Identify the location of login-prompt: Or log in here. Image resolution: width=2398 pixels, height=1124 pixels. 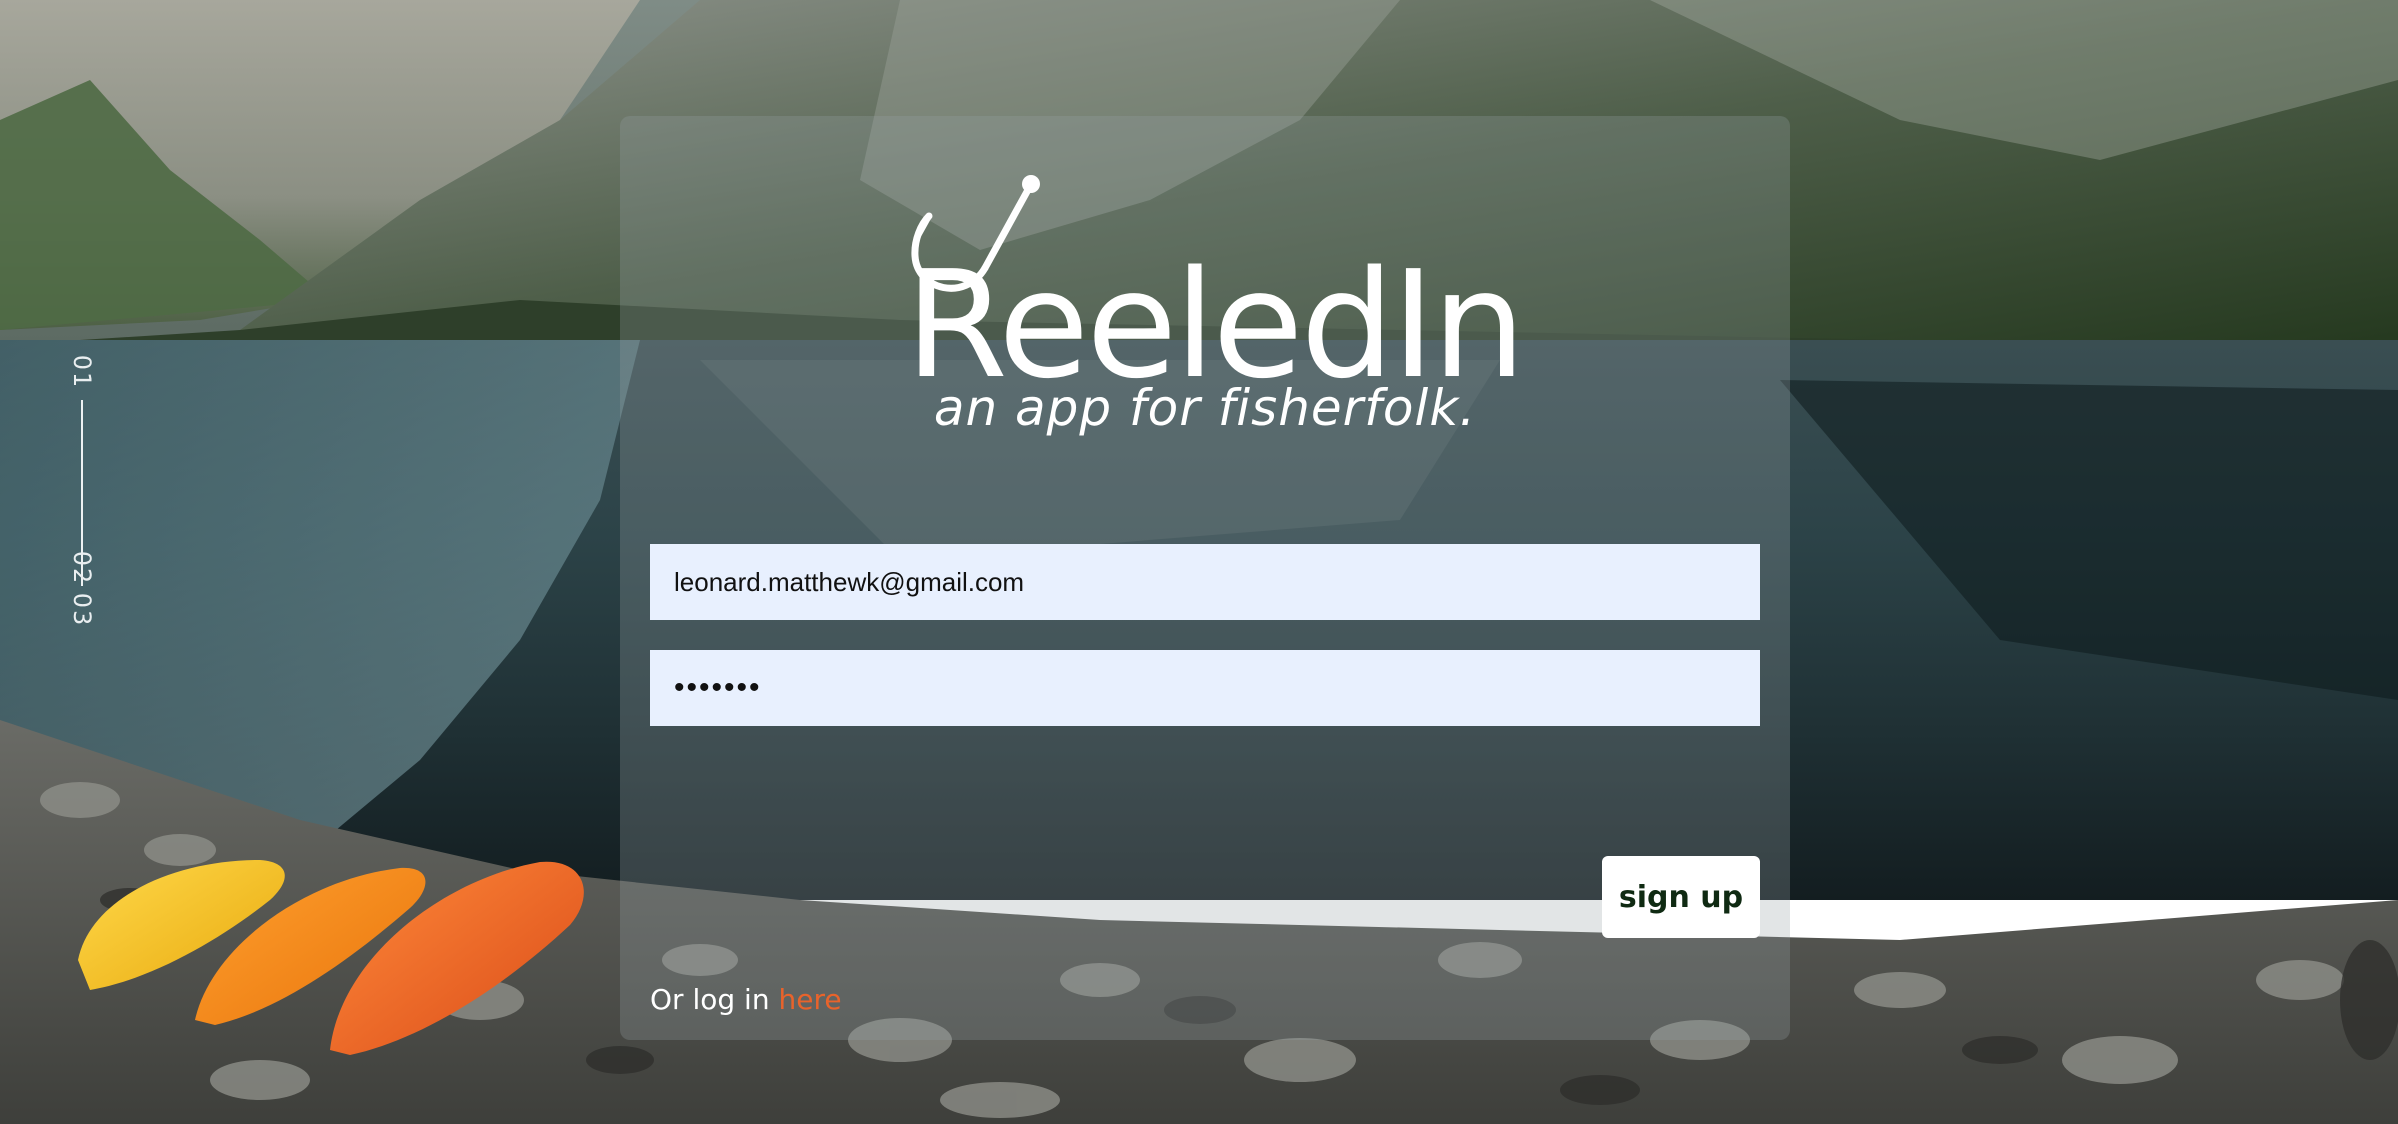
(746, 1000).